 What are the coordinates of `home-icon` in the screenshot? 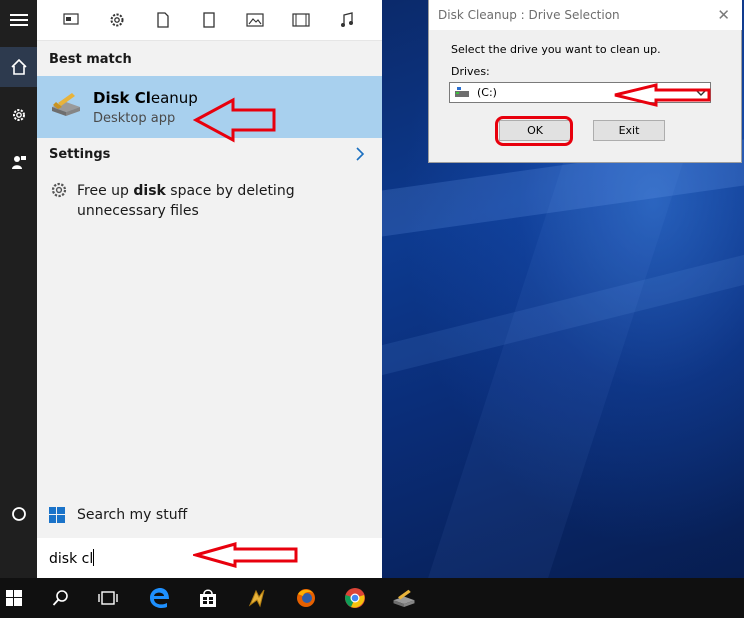 It's located at (18, 67).